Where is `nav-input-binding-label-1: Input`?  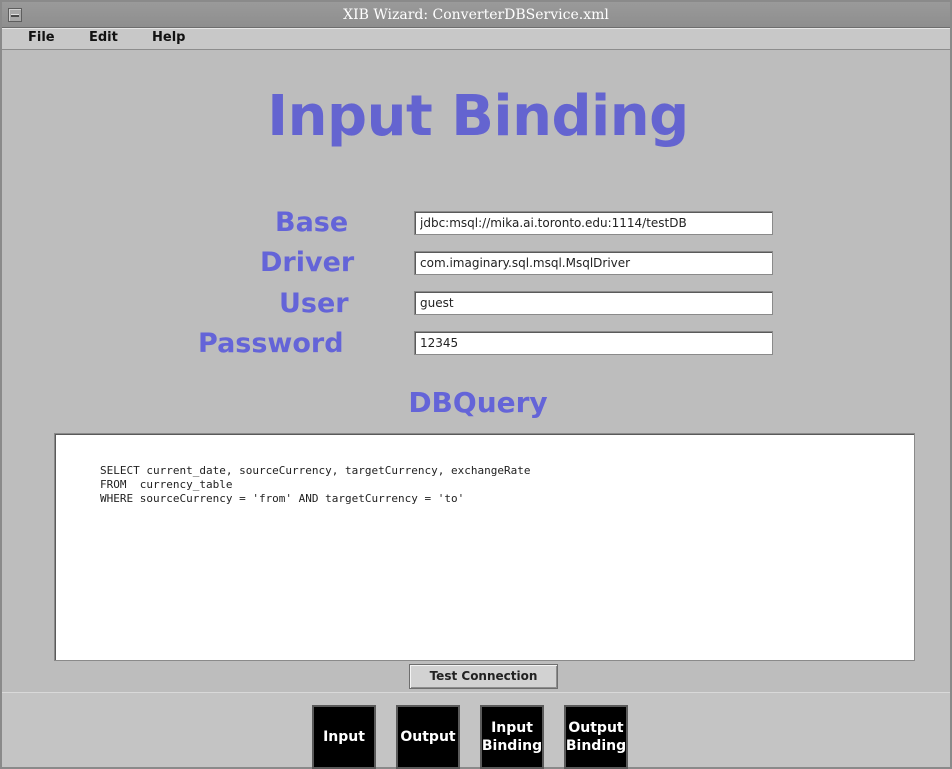 nav-input-binding-label-1: Input is located at coordinates (512, 728).